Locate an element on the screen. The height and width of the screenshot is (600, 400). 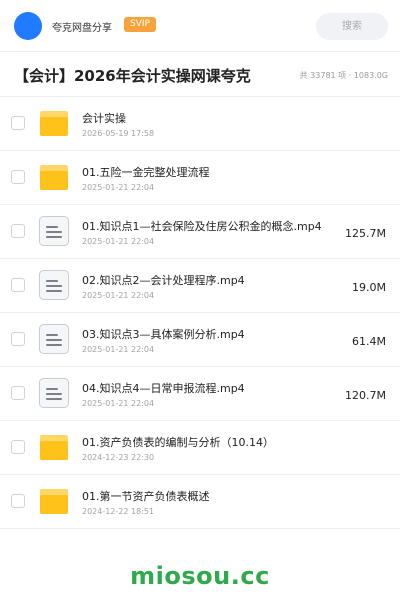
file-date: 2026-05-19 17:58 is located at coordinates (118, 133).